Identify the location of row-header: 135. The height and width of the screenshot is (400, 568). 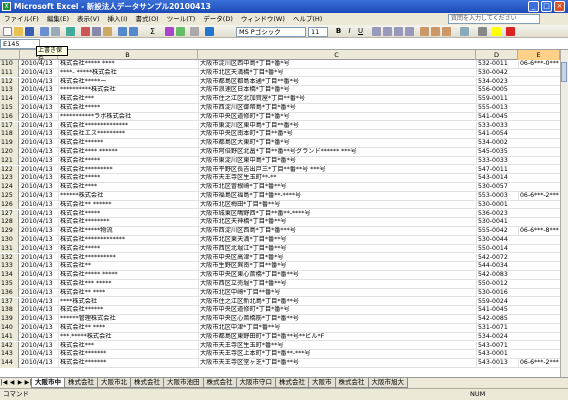
(9, 284).